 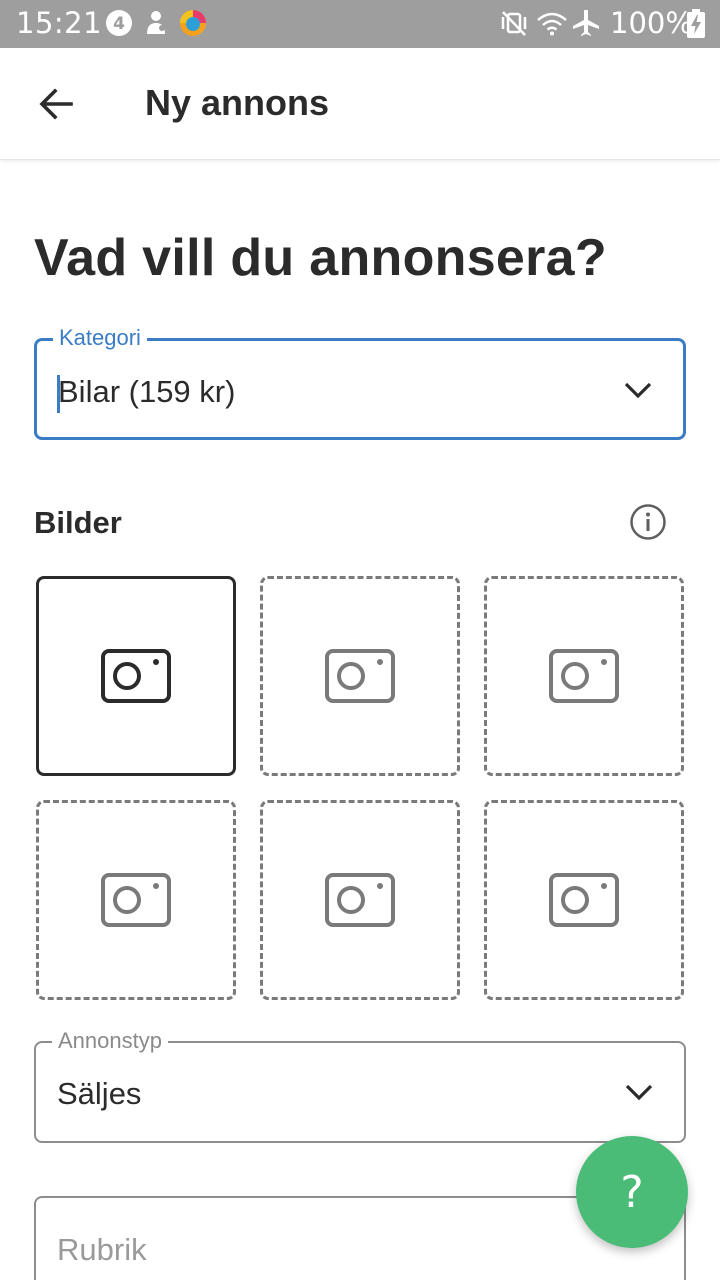 What do you see at coordinates (193, 23) in the screenshot?
I see `browser-app-icon` at bounding box center [193, 23].